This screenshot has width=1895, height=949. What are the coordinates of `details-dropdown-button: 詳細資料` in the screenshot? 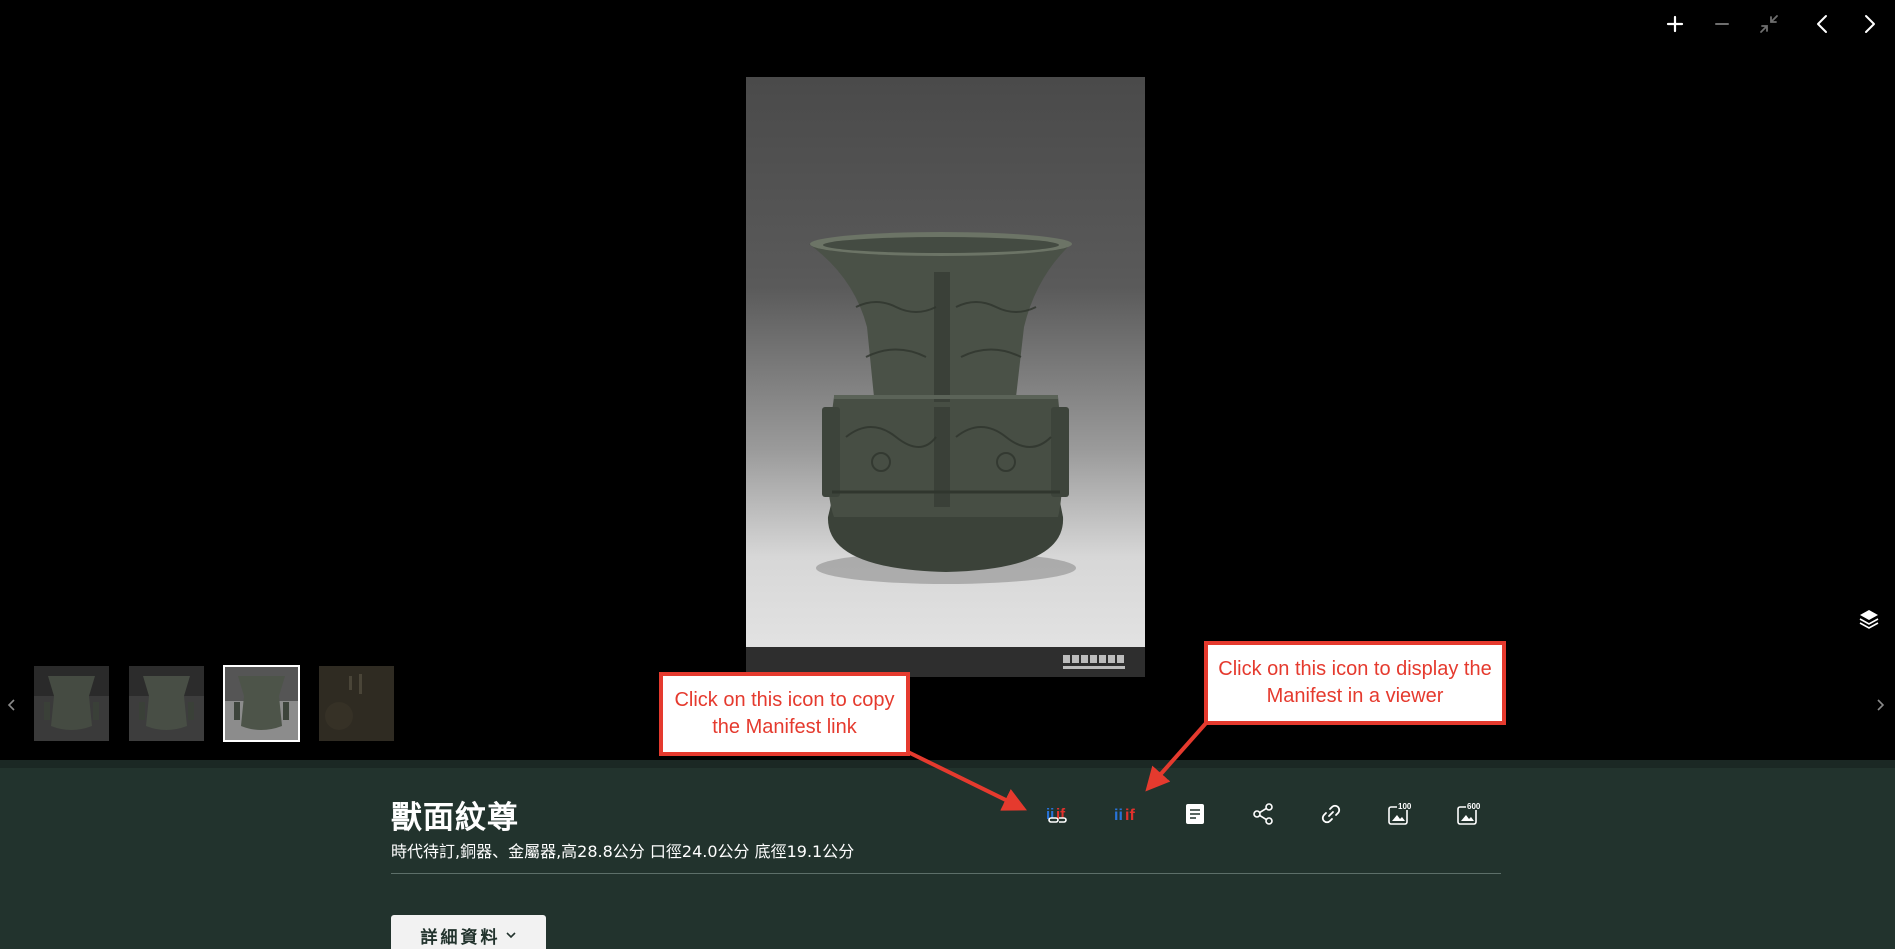 It's located at (468, 932).